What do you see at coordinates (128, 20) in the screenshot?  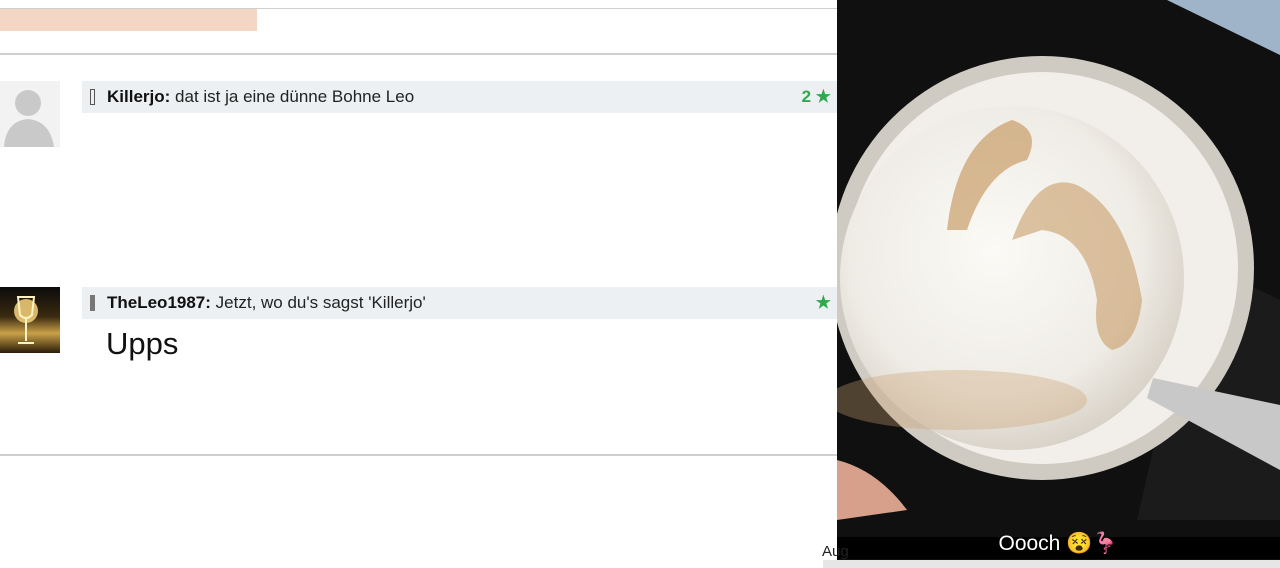 I see `reaction-bar` at bounding box center [128, 20].